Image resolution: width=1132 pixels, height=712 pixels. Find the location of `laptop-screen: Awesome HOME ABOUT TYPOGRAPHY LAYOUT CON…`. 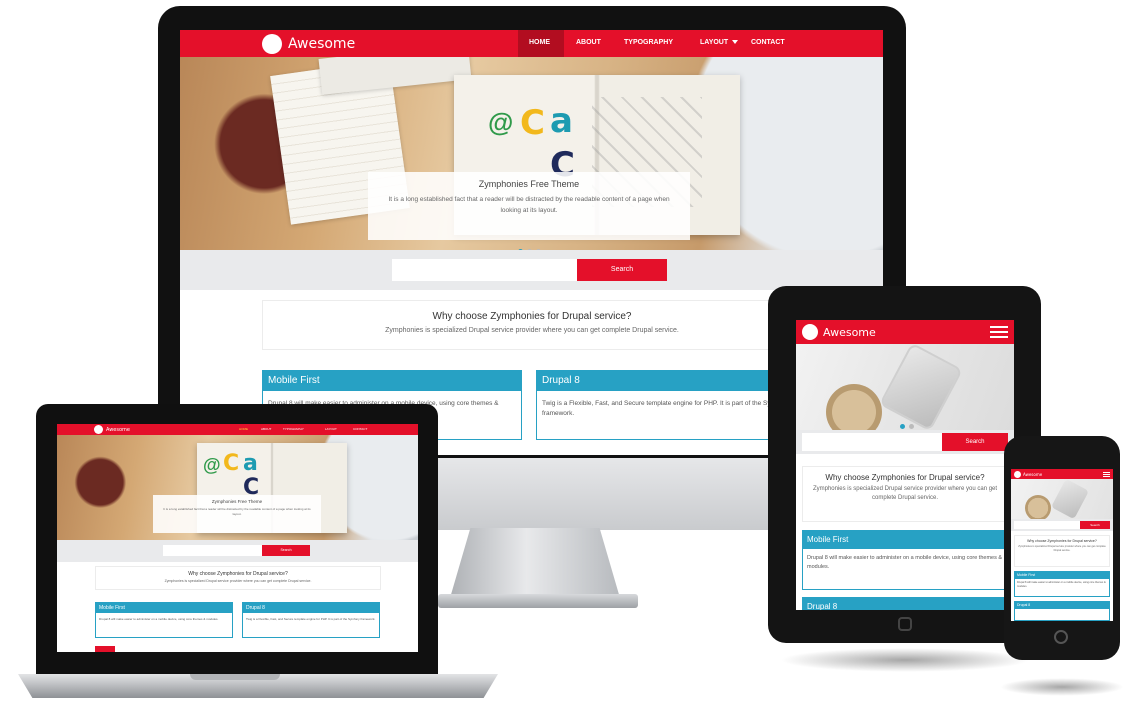

laptop-screen: Awesome HOME ABOUT TYPOGRAPHY LAYOUT CON… is located at coordinates (237, 538).